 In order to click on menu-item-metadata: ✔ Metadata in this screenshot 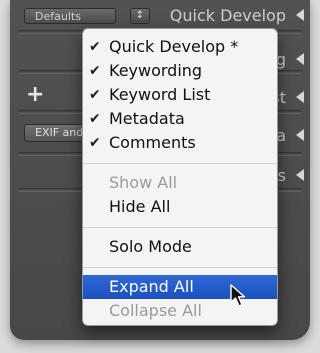, I will do `click(180, 119)`.